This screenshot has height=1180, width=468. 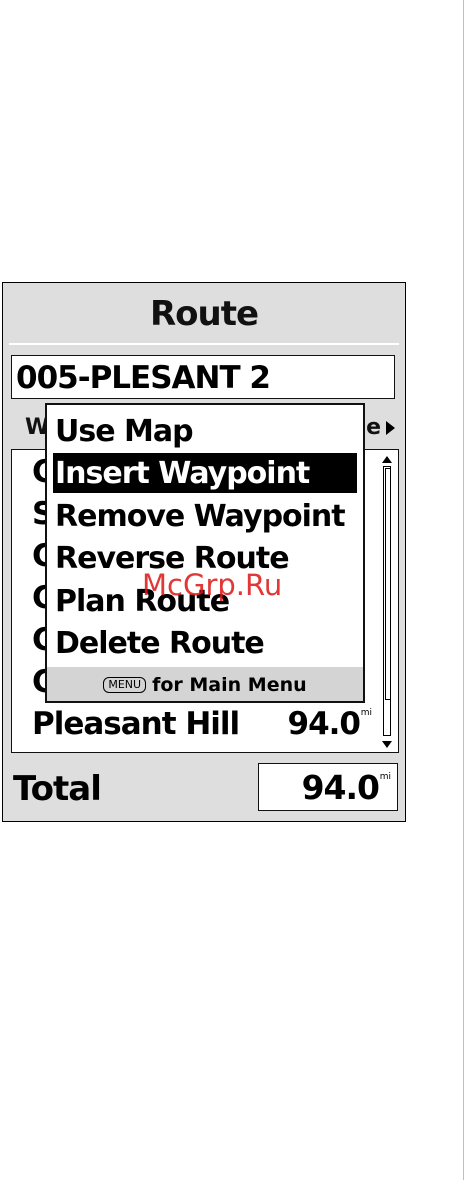 I want to click on watermark: McGrp.Ru, so click(x=212, y=585).